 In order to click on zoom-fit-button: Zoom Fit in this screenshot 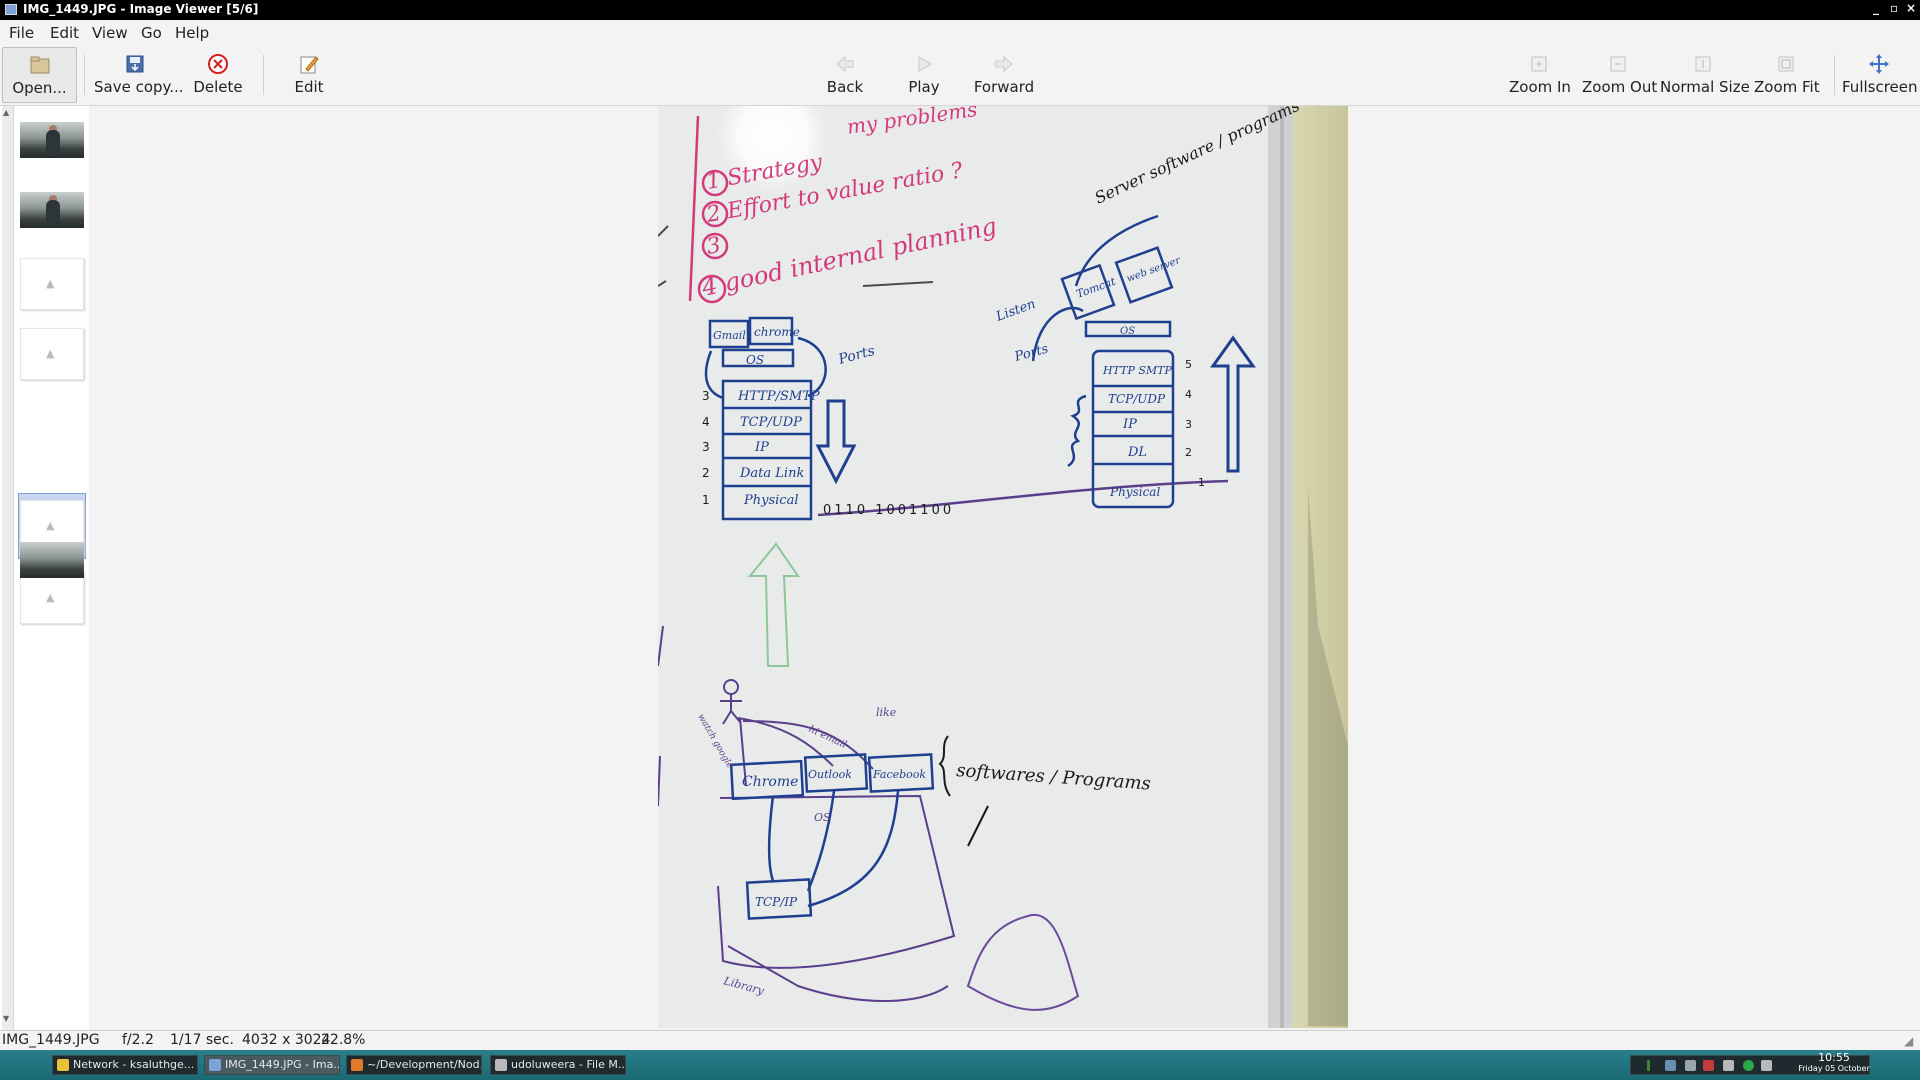, I will do `click(1787, 75)`.